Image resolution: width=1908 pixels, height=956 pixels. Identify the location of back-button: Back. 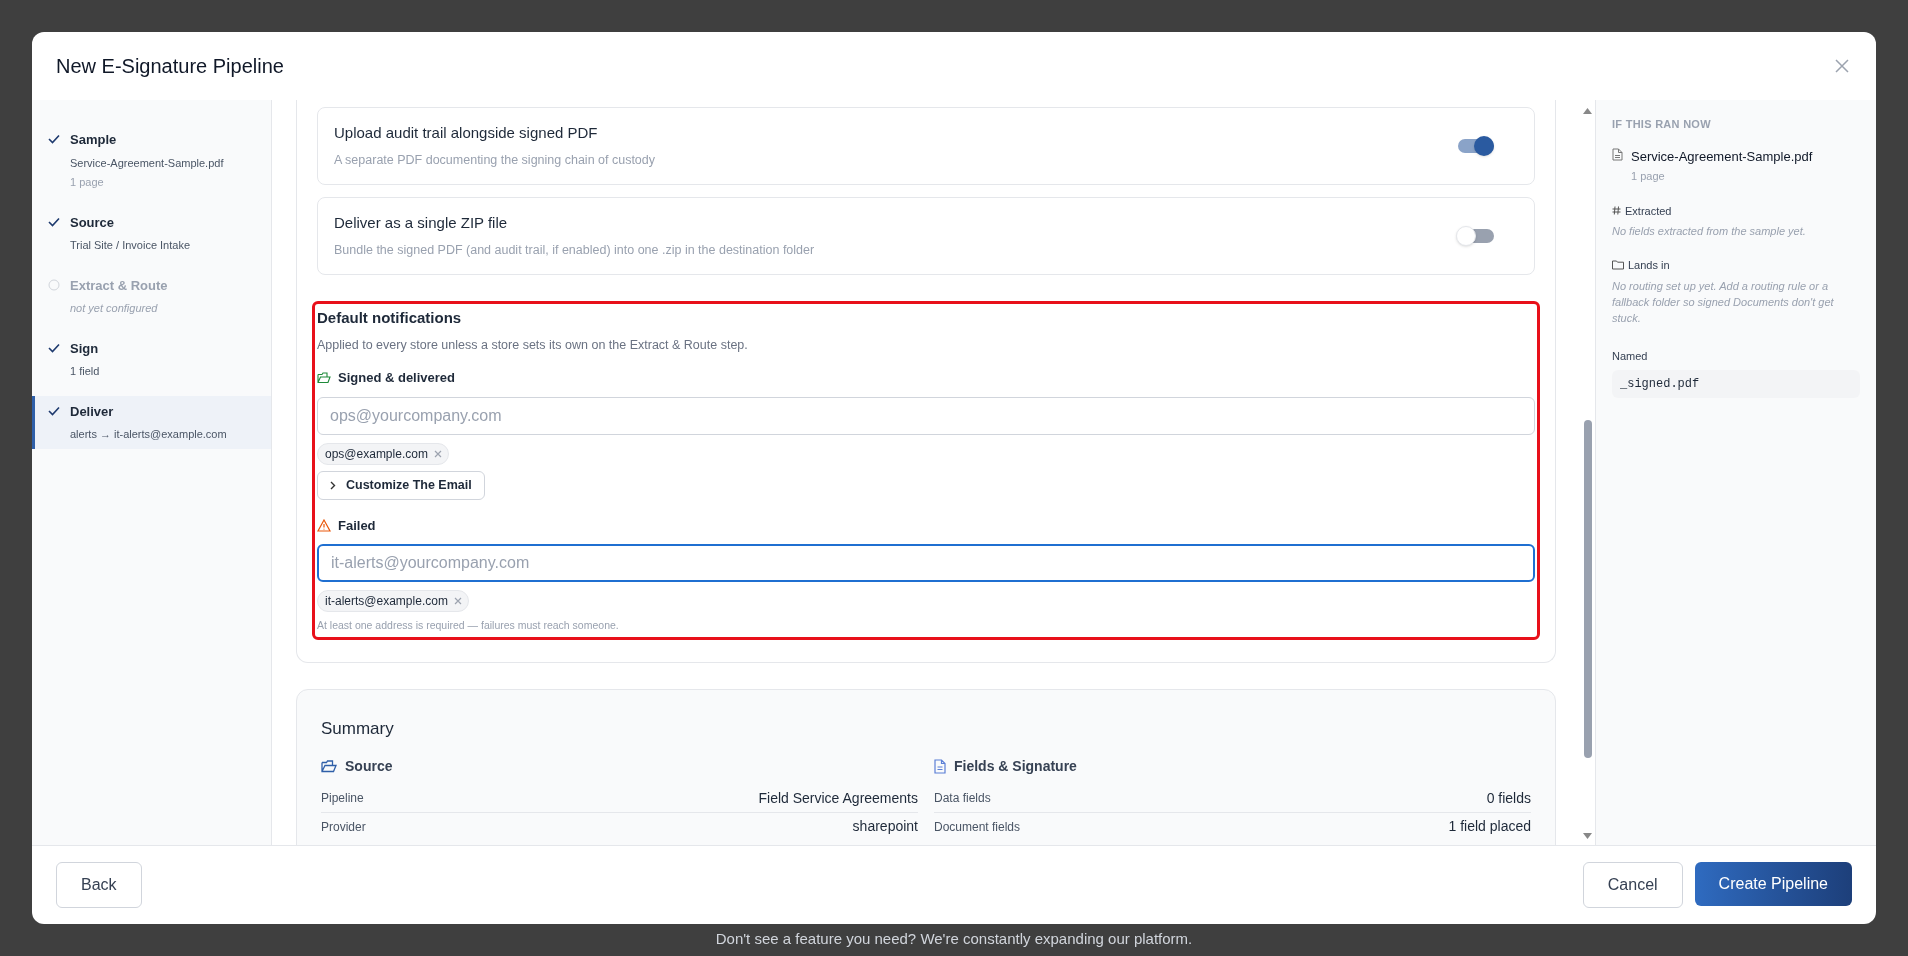
(99, 885).